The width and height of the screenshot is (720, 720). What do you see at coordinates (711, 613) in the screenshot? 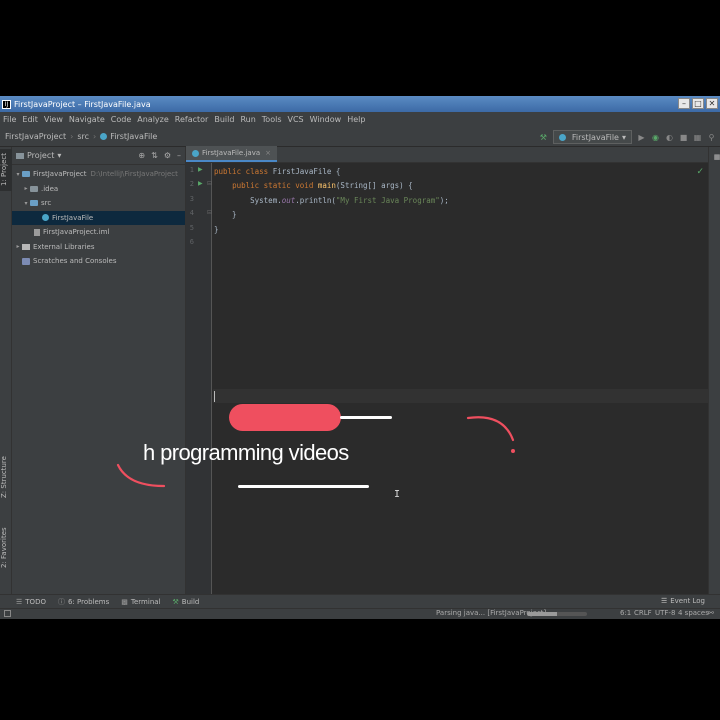
I see `lock-icon: ⚯` at bounding box center [711, 613].